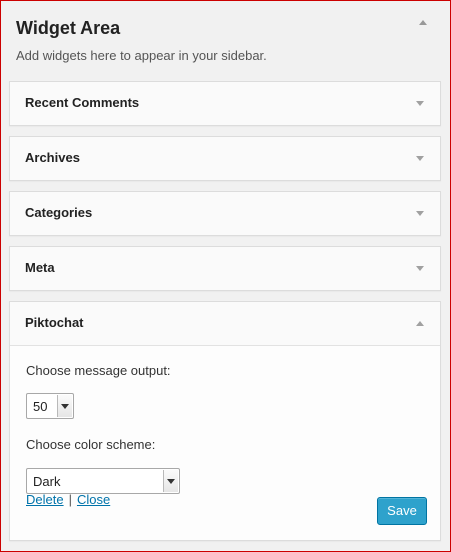 The image size is (451, 552). What do you see at coordinates (52, 157) in the screenshot?
I see `widget-title: Archives` at bounding box center [52, 157].